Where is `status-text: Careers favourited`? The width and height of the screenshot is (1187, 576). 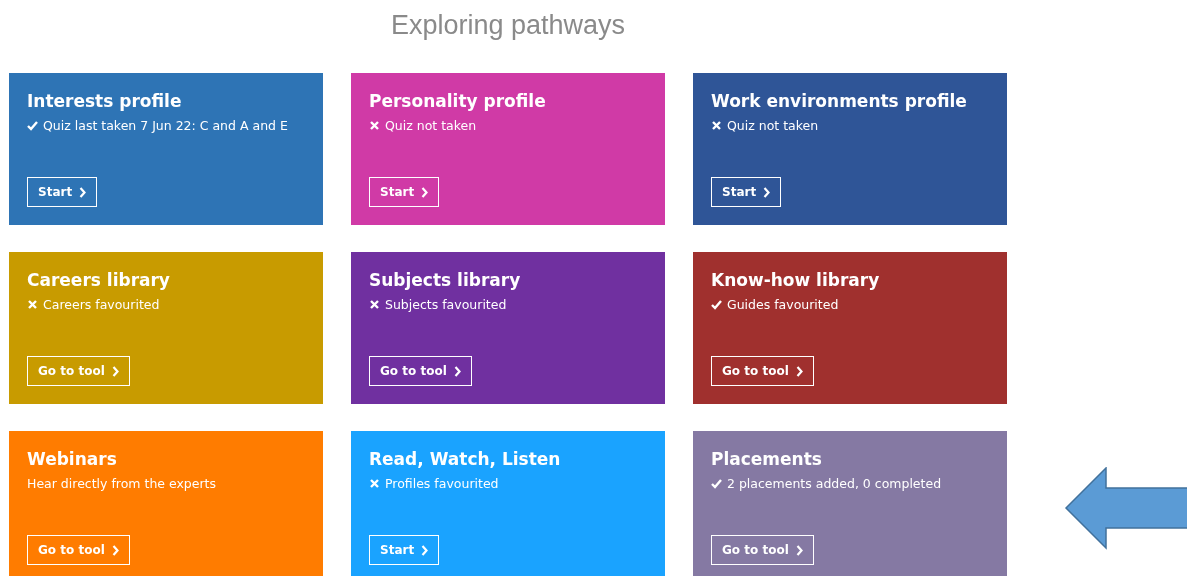 status-text: Careers favourited is located at coordinates (101, 304).